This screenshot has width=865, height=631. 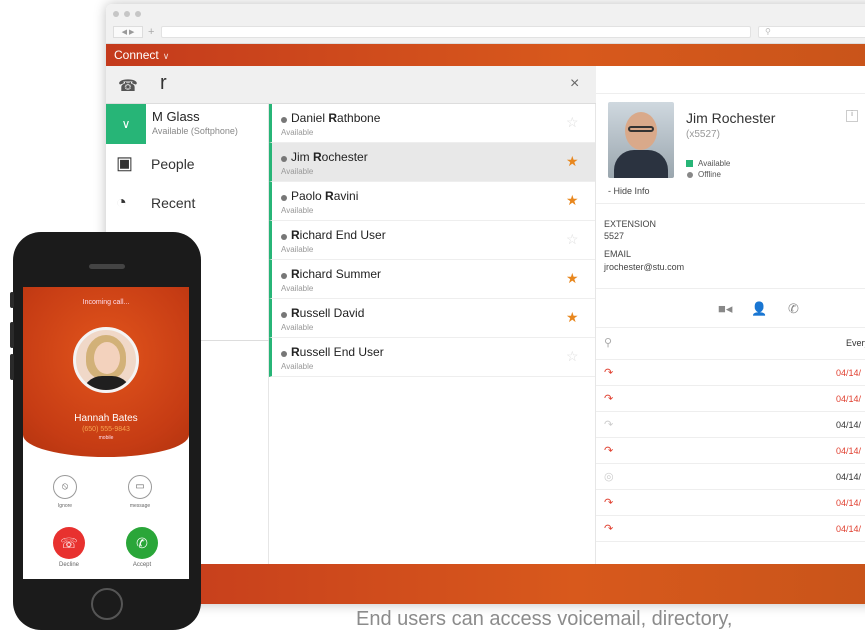 What do you see at coordinates (714, 163) in the screenshot?
I see `presence-status: Available` at bounding box center [714, 163].